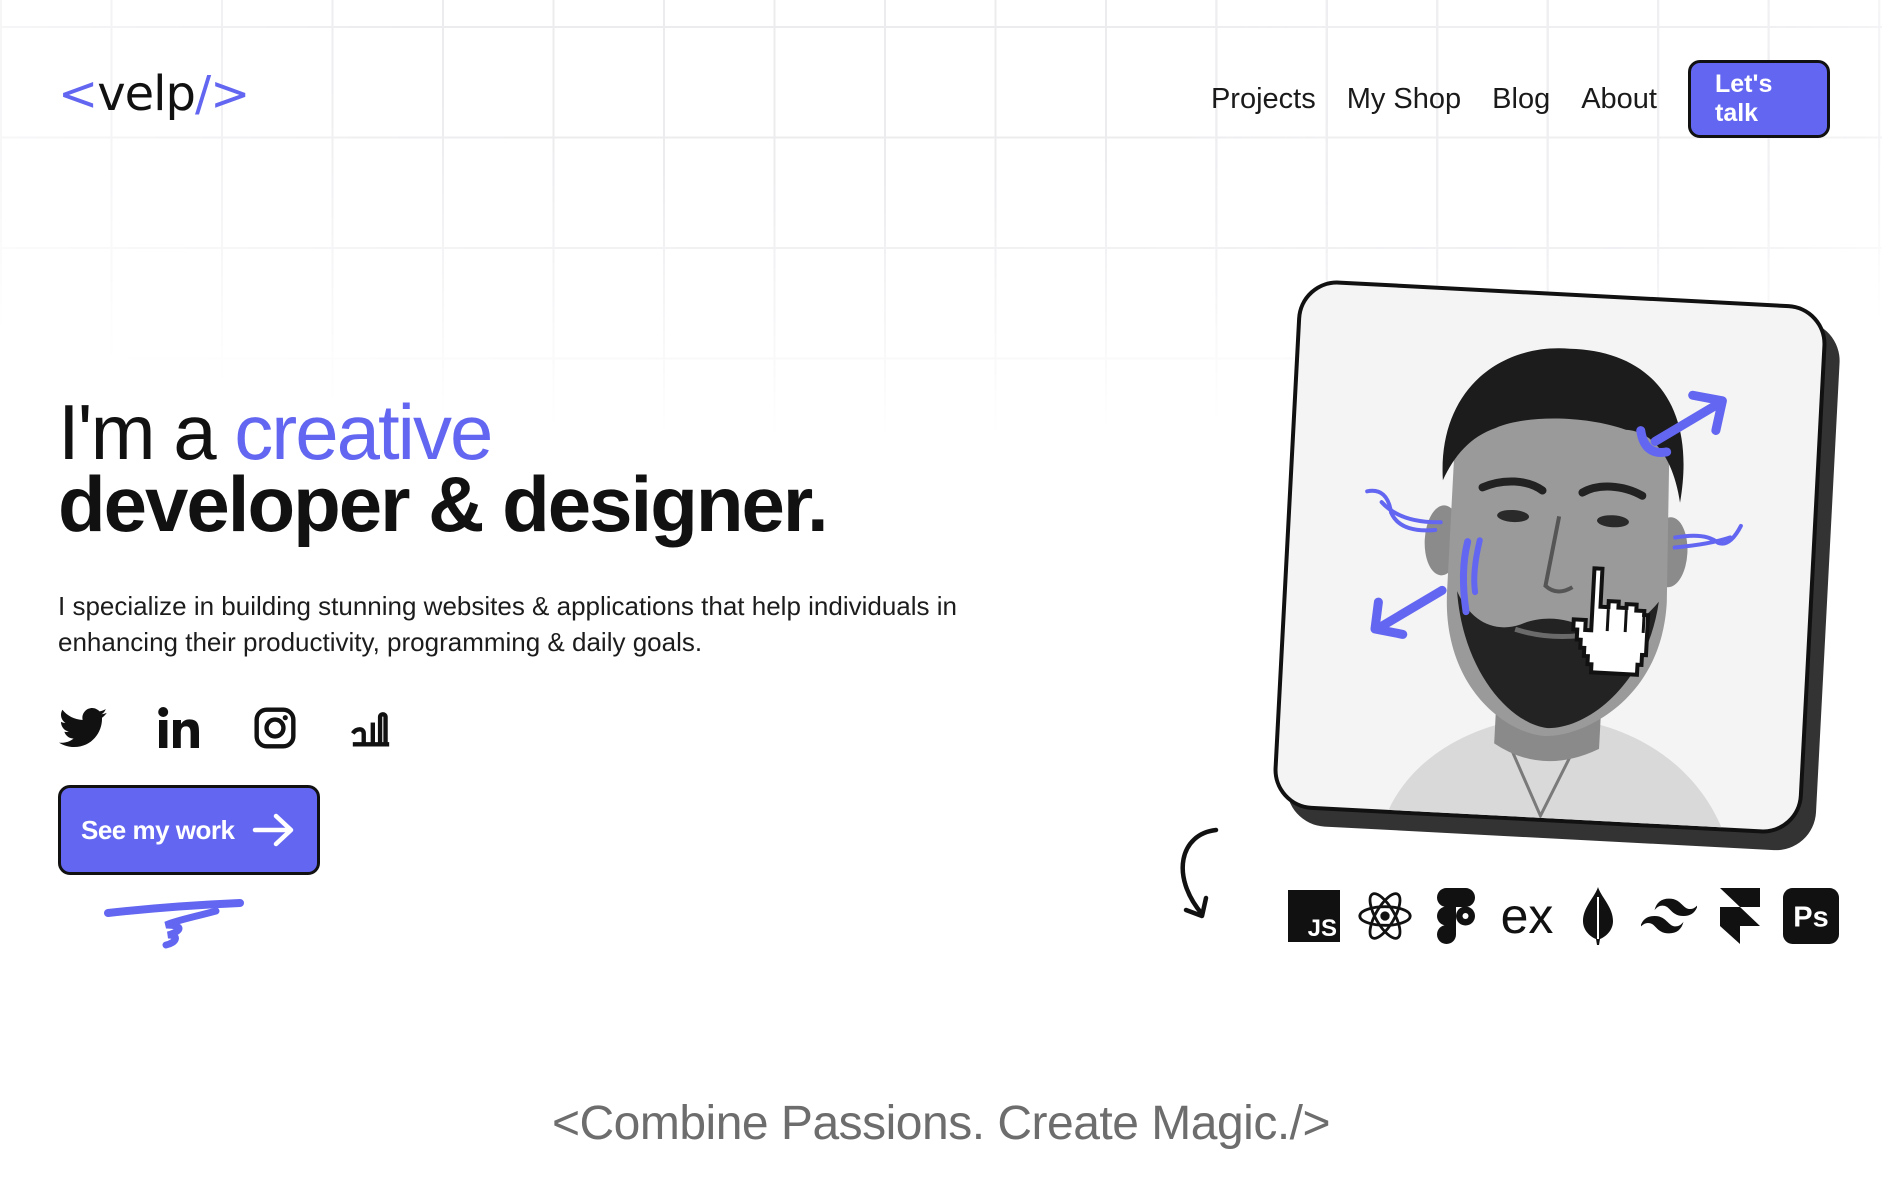 The width and height of the screenshot is (1882, 1178). Describe the element at coordinates (222, 94) in the screenshot. I see `logo-close-bracket: />` at that location.